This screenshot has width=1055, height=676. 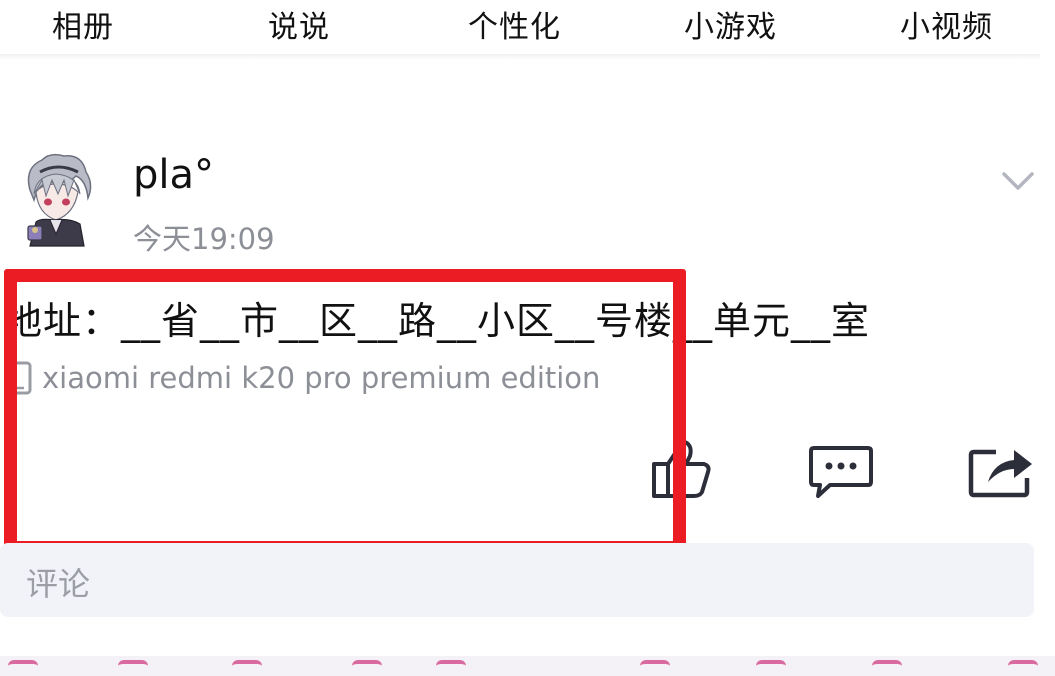 I want to click on nav-divider, so click(x=520, y=57).